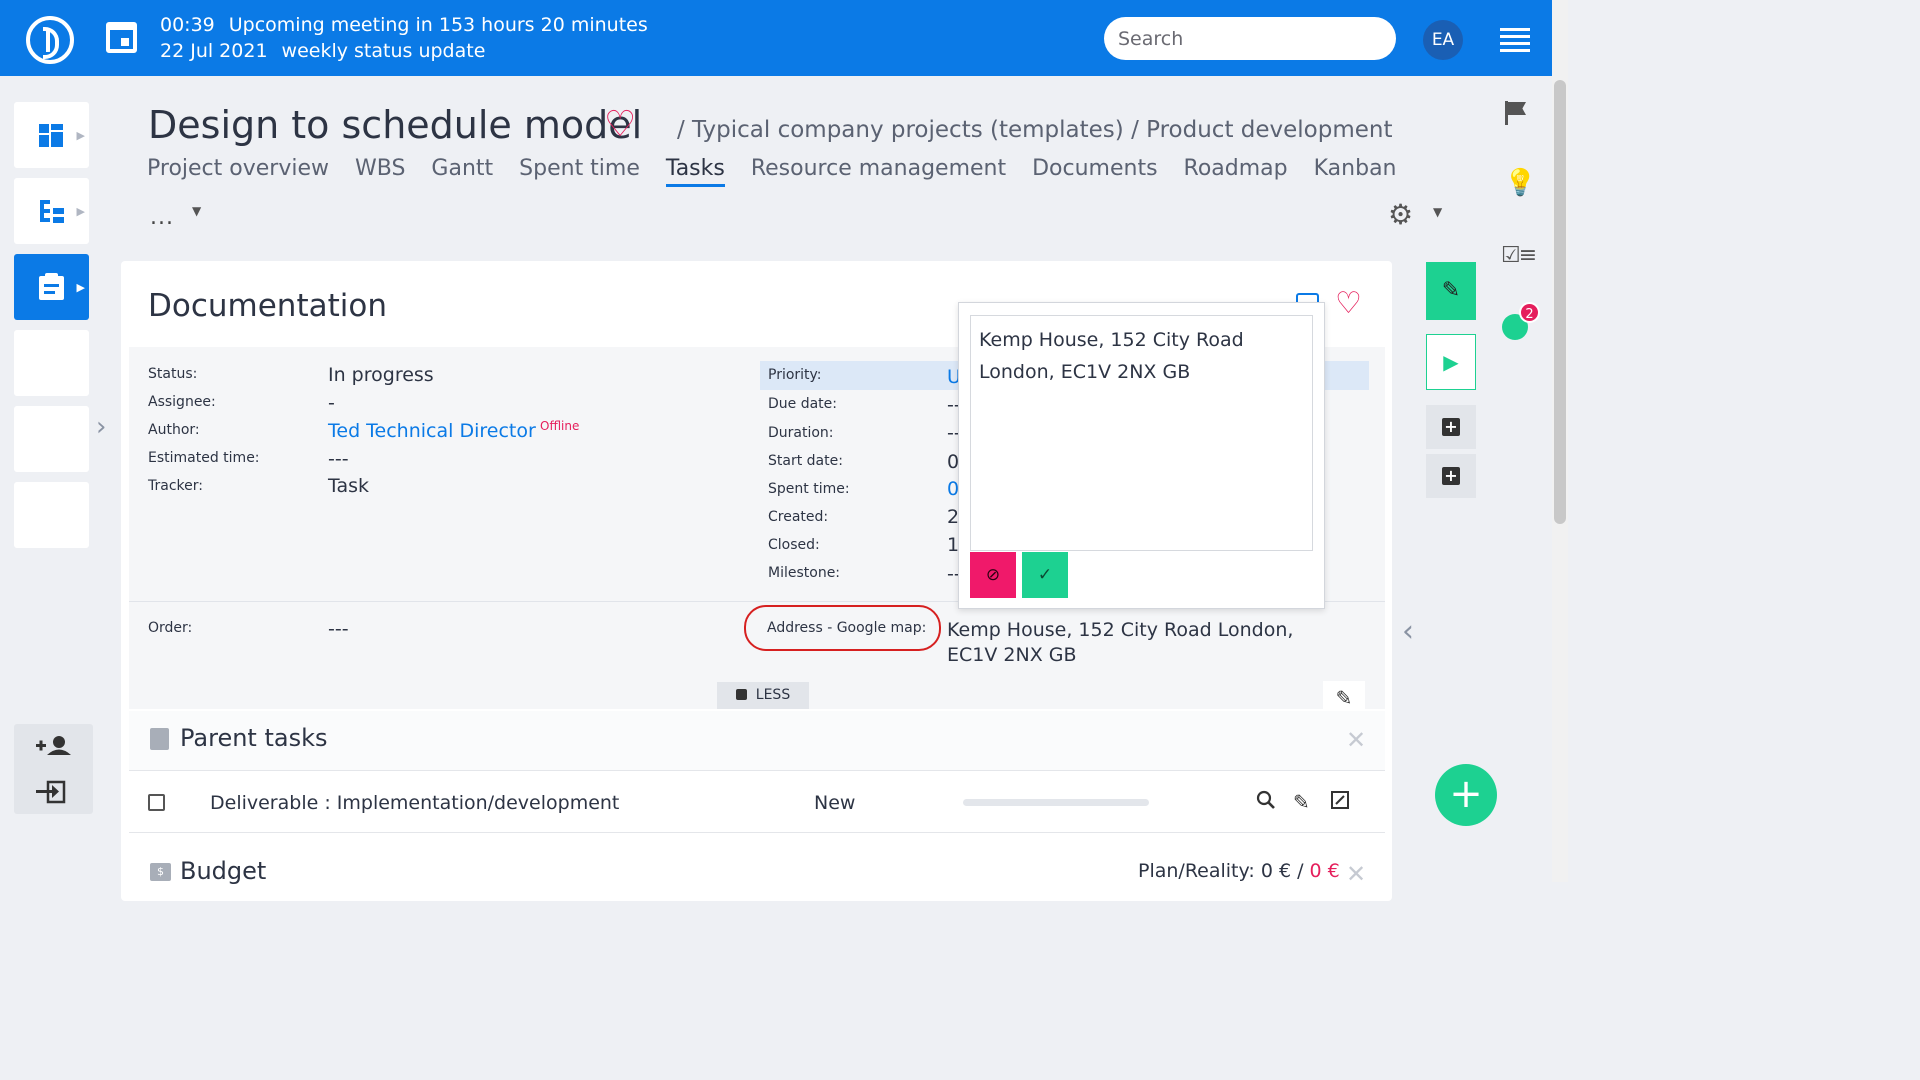  What do you see at coordinates (1466, 795) in the screenshot?
I see `add-fab-button: +` at bounding box center [1466, 795].